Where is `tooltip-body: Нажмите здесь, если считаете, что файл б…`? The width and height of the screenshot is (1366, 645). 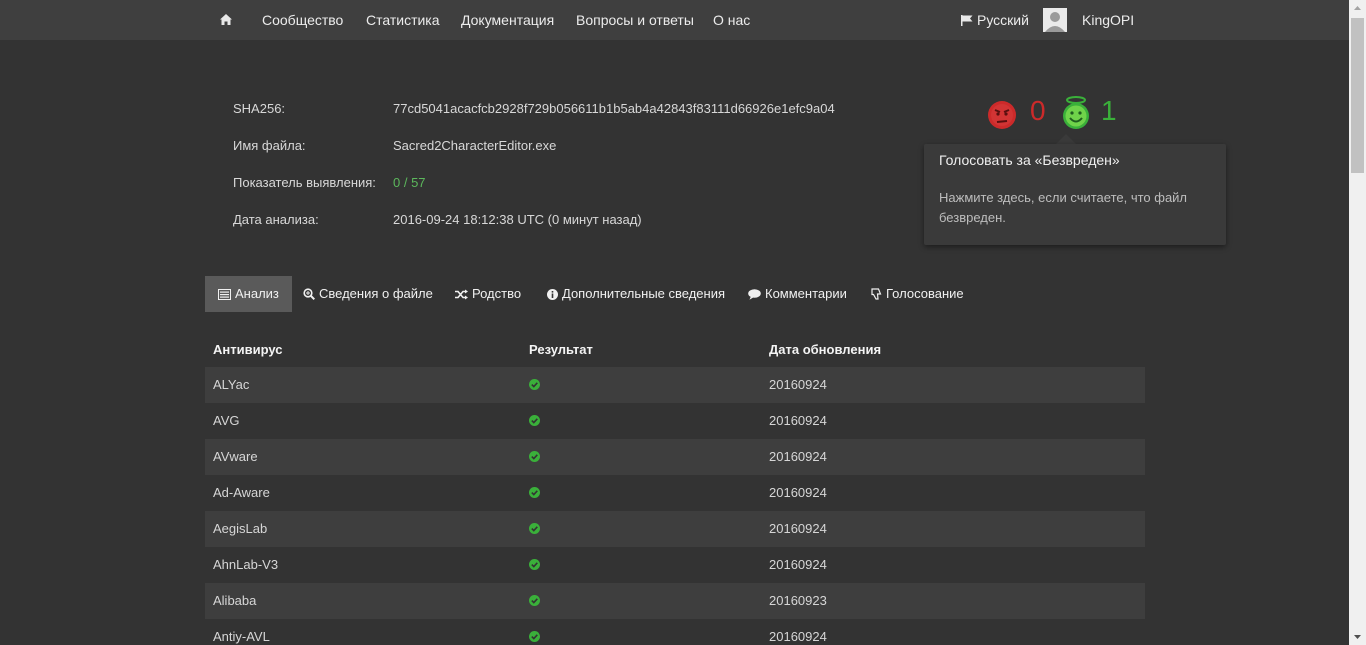 tooltip-body: Нажмите здесь, если считаете, что файл б… is located at coordinates (1063, 207).